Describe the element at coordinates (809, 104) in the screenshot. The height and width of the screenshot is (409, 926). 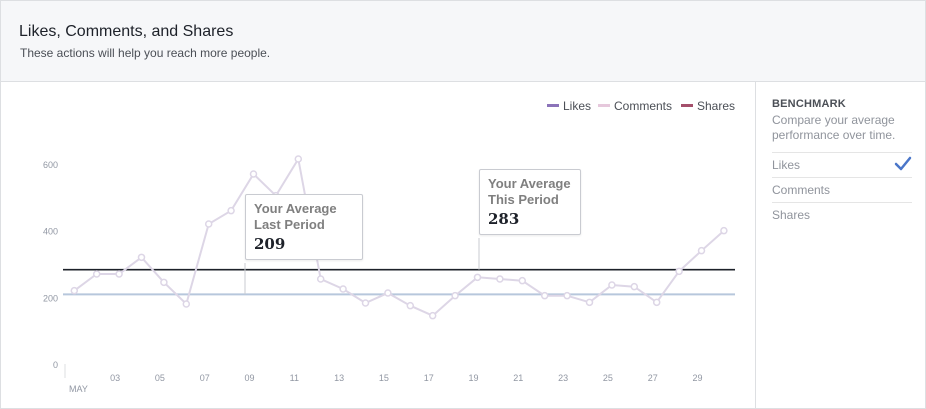
I see `benchmark-title: BENCHMARK` at that location.